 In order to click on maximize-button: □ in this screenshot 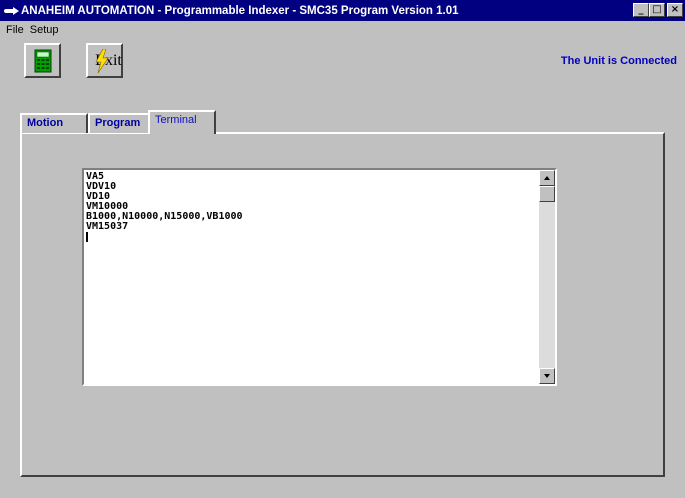, I will do `click(657, 10)`.